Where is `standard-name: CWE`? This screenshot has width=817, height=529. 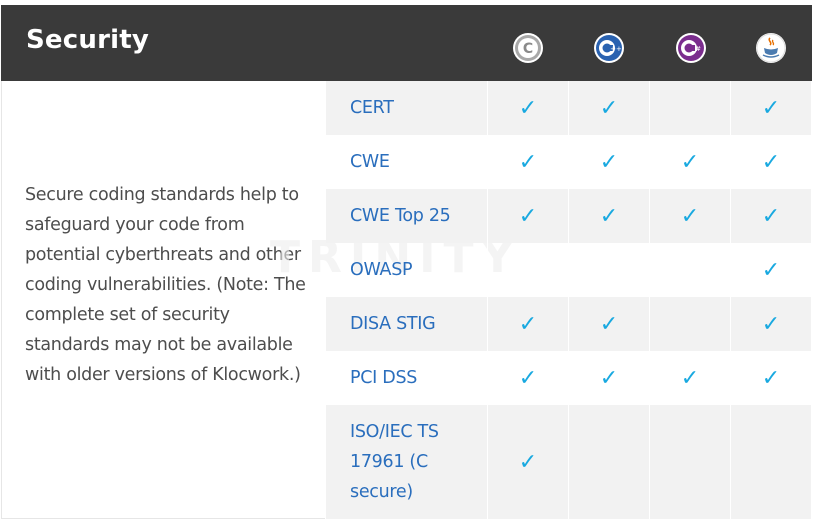 standard-name: CWE is located at coordinates (407, 162).